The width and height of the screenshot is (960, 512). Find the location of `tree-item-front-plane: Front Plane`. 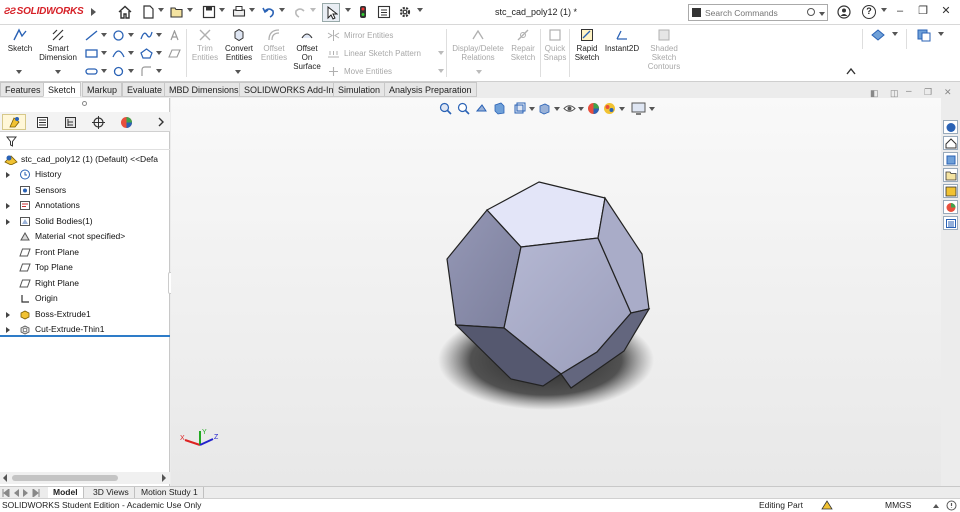

tree-item-front-plane: Front Plane is located at coordinates (85, 252).